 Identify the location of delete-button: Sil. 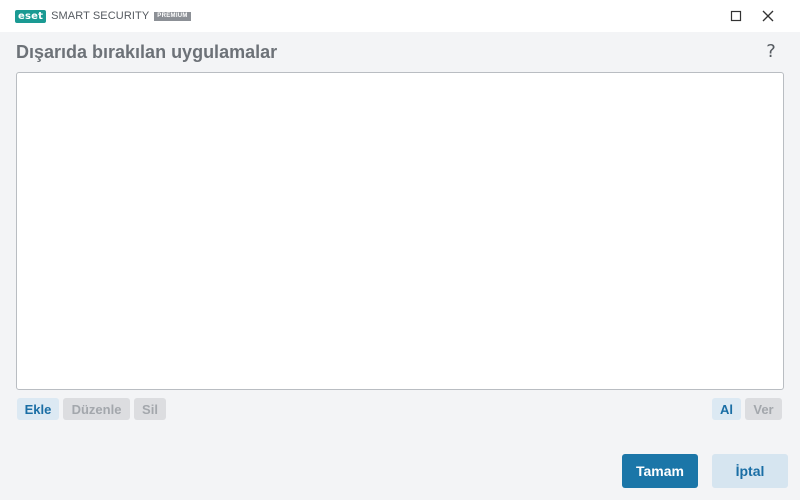
(150, 409).